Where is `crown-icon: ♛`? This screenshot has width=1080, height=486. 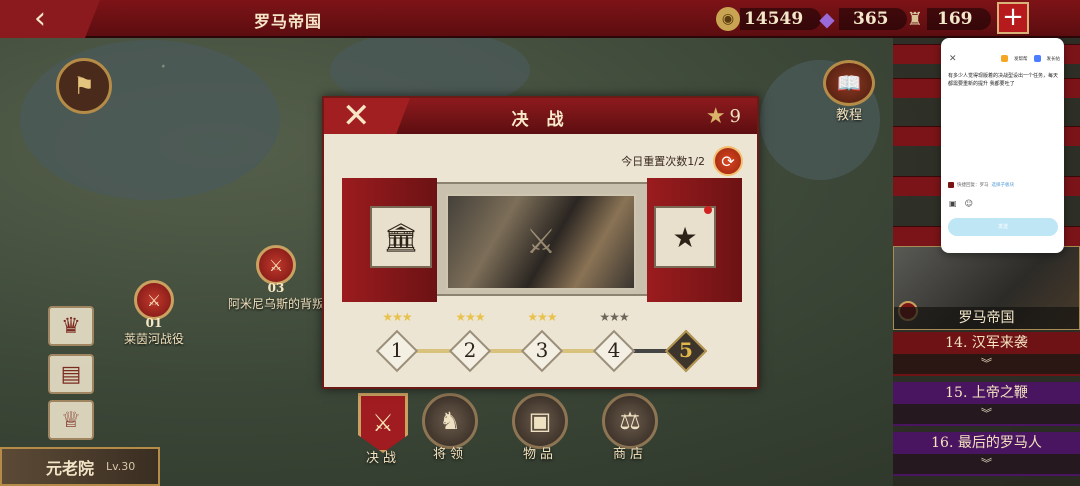 crown-icon: ♛ is located at coordinates (71, 326).